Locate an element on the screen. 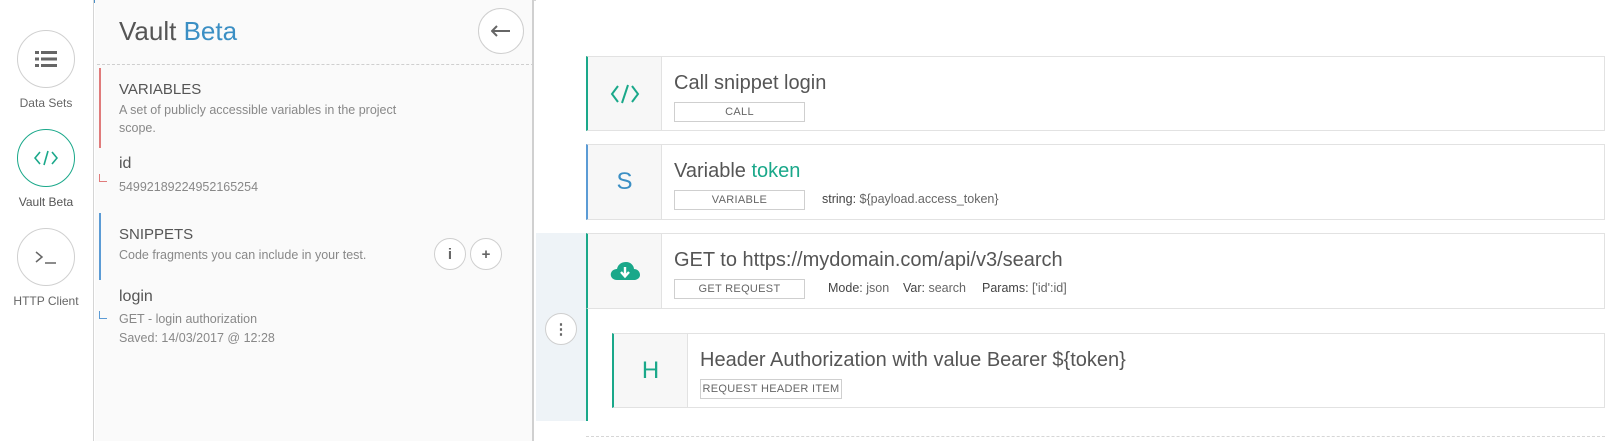 The height and width of the screenshot is (441, 1605). info-icon: i is located at coordinates (450, 254).